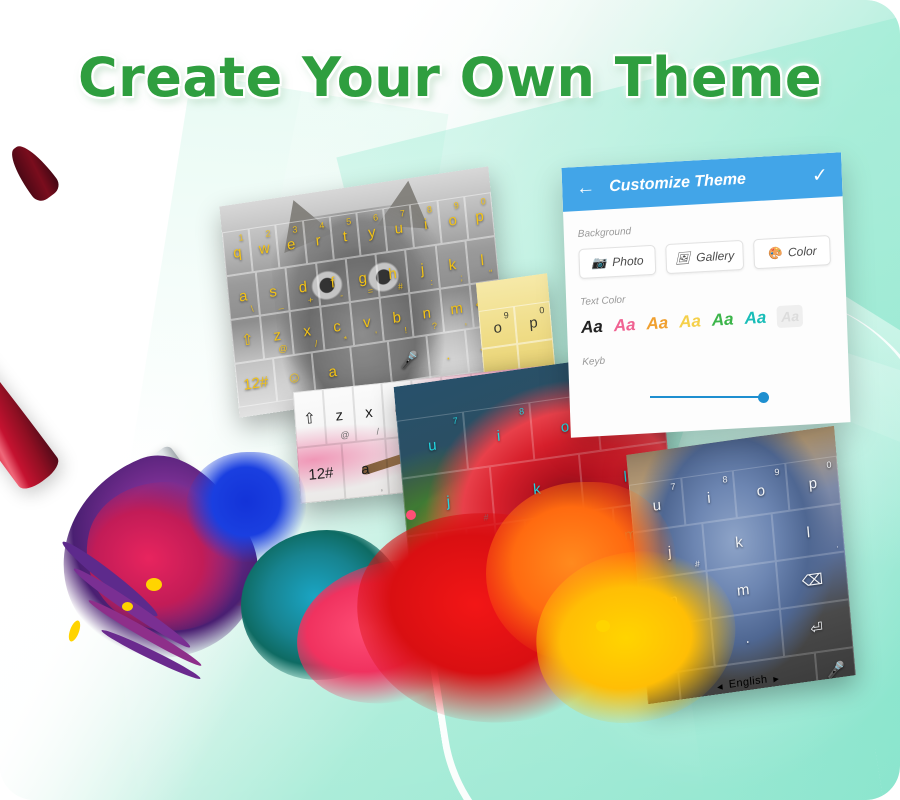 Image resolution: width=900 pixels, height=800 pixels. I want to click on opacity-slider, so click(714, 397).